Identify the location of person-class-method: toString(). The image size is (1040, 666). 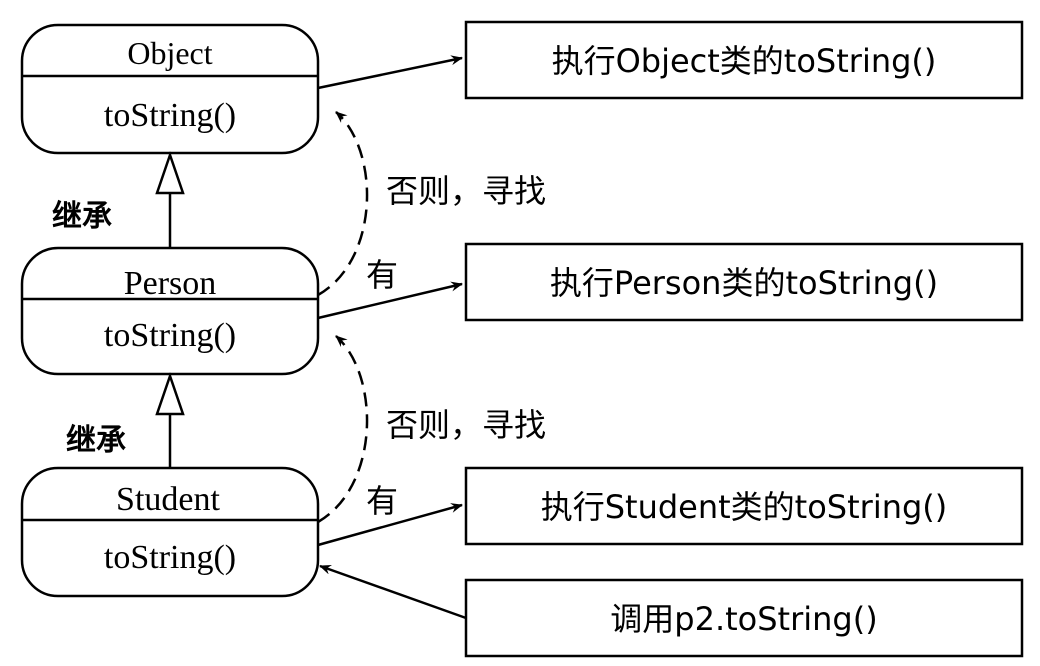
(170, 335).